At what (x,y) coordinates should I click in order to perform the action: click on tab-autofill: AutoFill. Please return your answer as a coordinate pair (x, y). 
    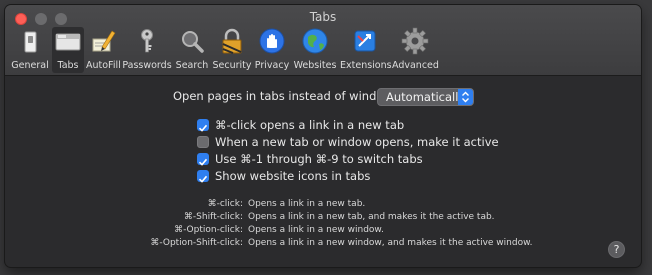
    Looking at the image, I should click on (103, 50).